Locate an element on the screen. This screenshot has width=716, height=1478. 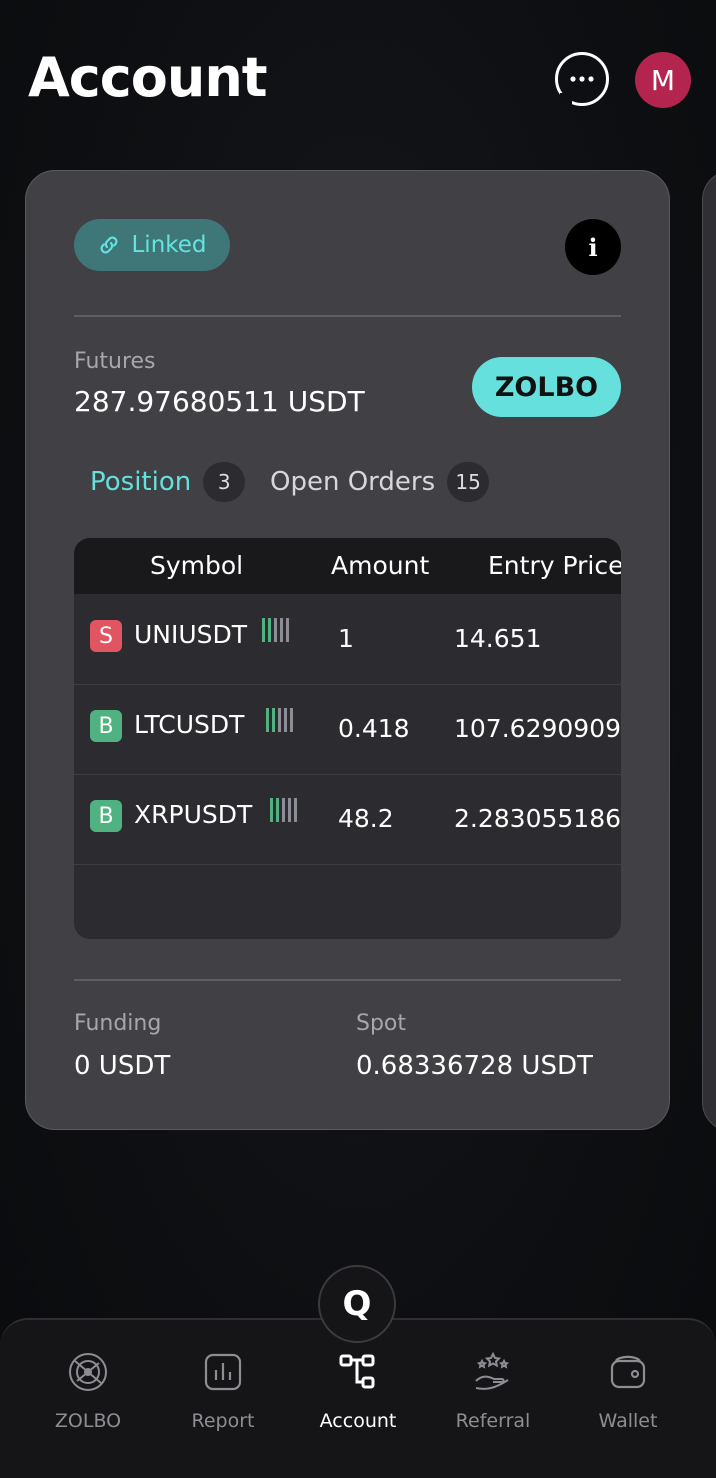
hand-stars-icon is located at coordinates (493, 1372).